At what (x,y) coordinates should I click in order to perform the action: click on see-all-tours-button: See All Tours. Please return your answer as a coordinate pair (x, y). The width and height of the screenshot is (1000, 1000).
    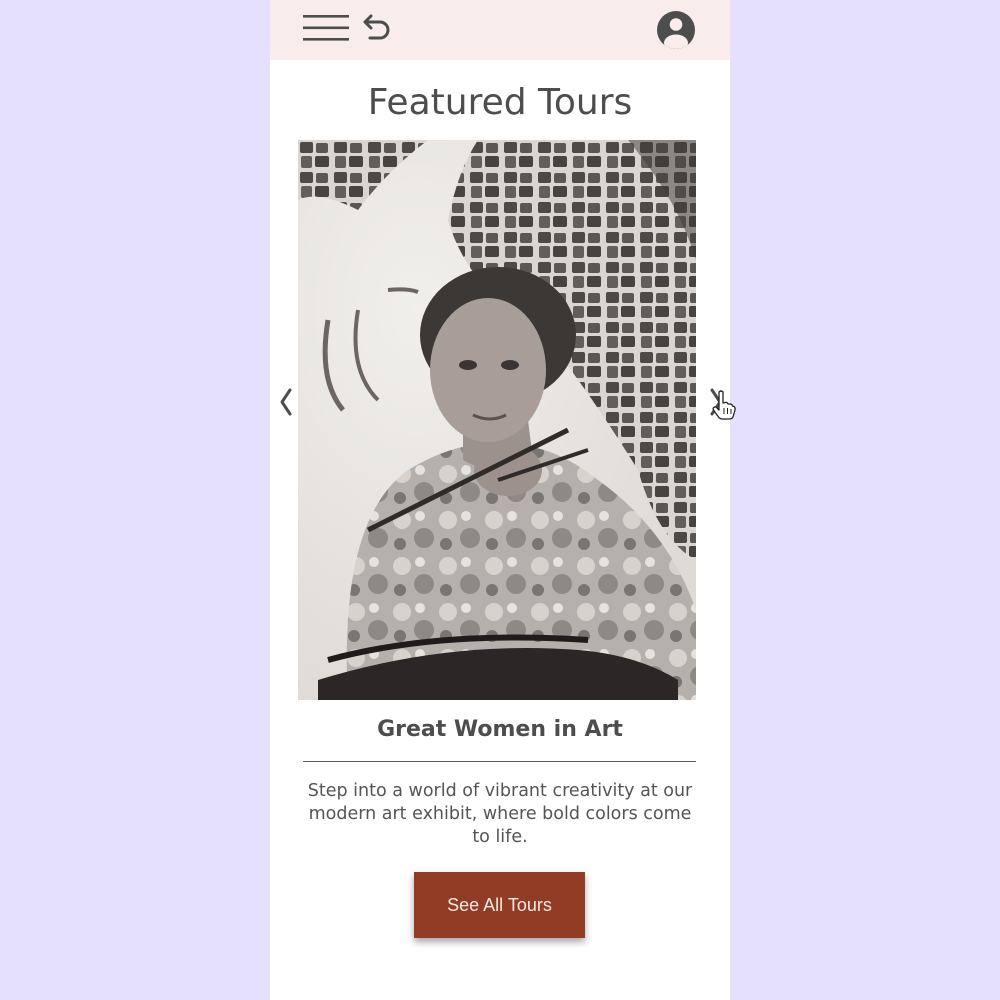
    Looking at the image, I should click on (499, 905).